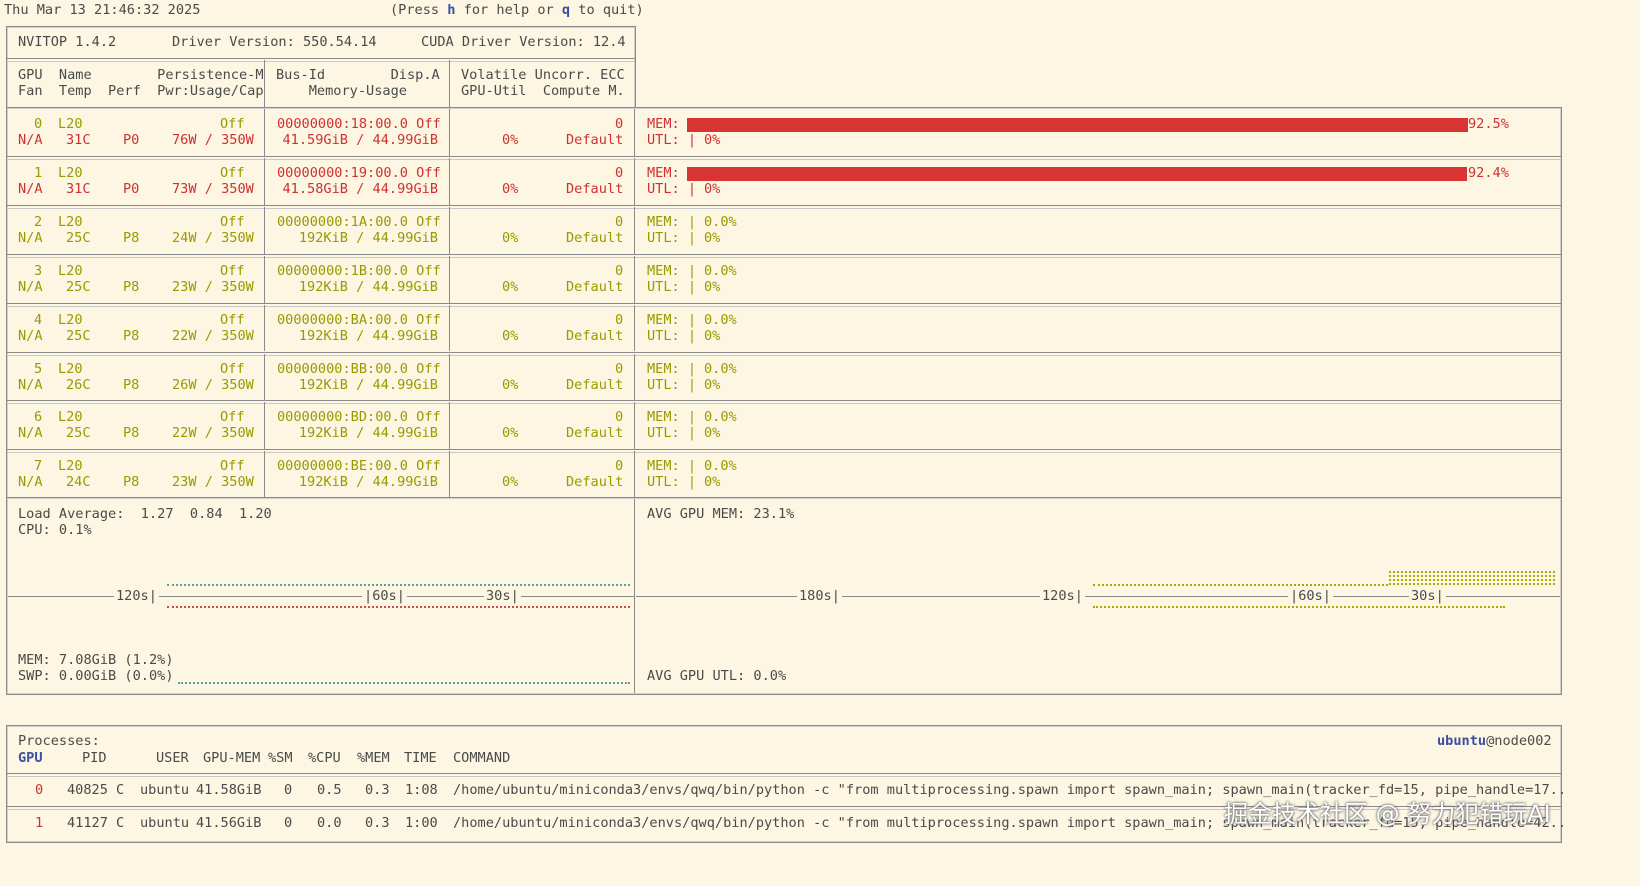  I want to click on host-tick-120s: 120s|, so click(136, 596).